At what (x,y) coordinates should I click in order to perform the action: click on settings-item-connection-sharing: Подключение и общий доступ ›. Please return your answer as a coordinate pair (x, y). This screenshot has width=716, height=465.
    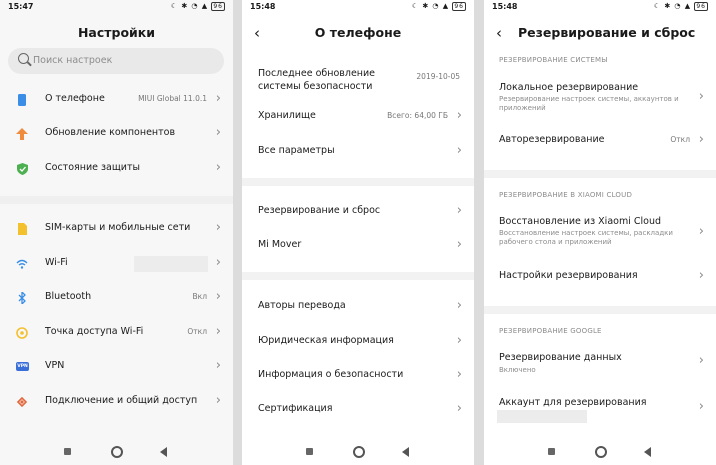
    Looking at the image, I should click on (116, 402).